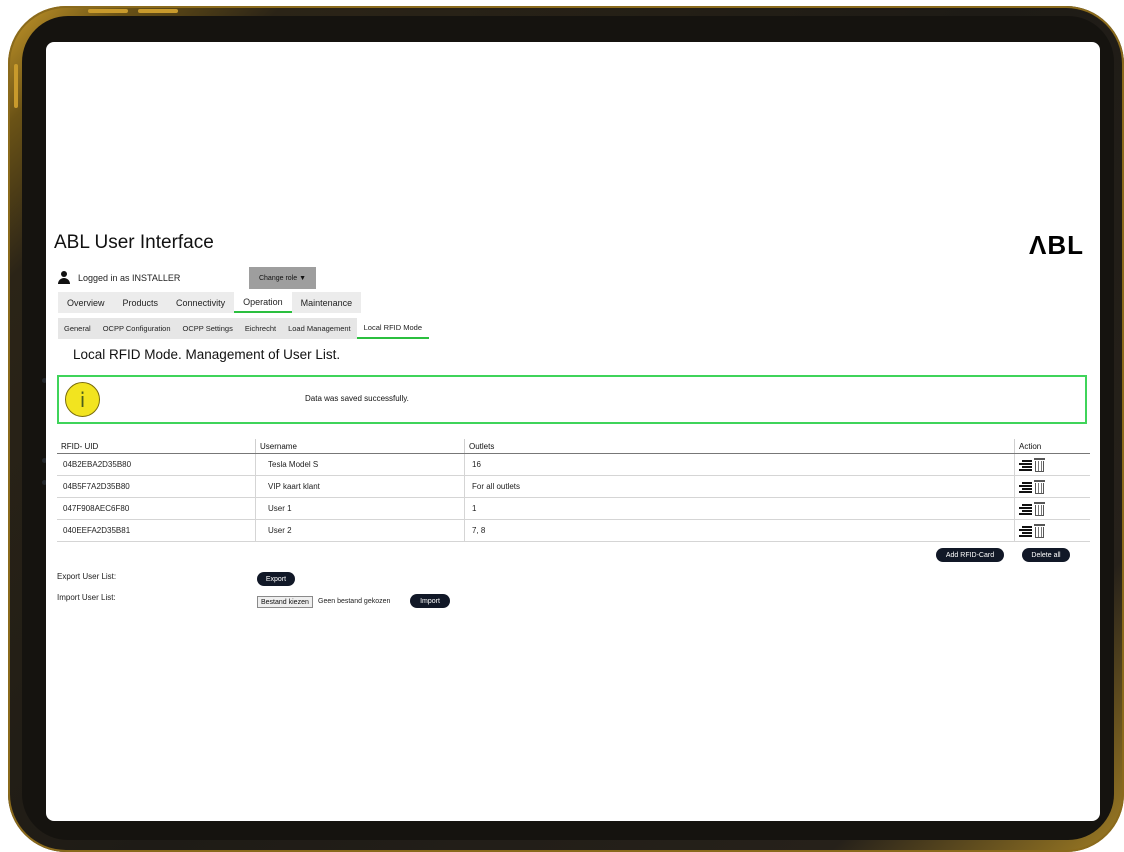 This screenshot has height=852, width=1124. Describe the element at coordinates (740, 486) in the screenshot. I see `cell-outlets: For all outlets` at that location.